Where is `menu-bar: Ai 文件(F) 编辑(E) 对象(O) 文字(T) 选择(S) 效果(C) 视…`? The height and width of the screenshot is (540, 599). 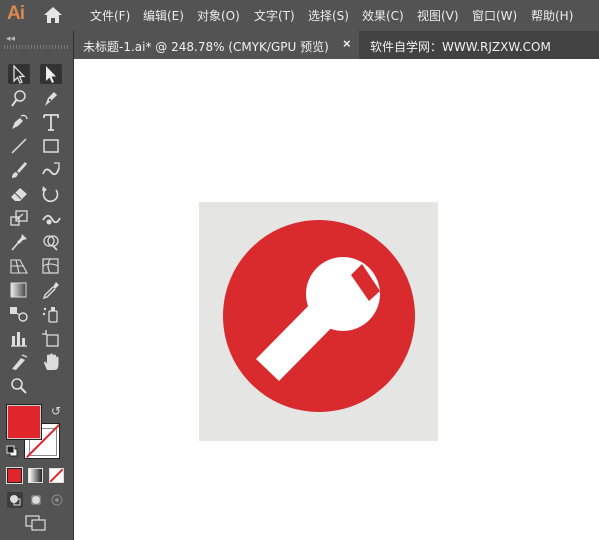 menu-bar: Ai 文件(F) 编辑(E) 对象(O) 文字(T) 选择(S) 效果(C) 视… is located at coordinates (299, 15).